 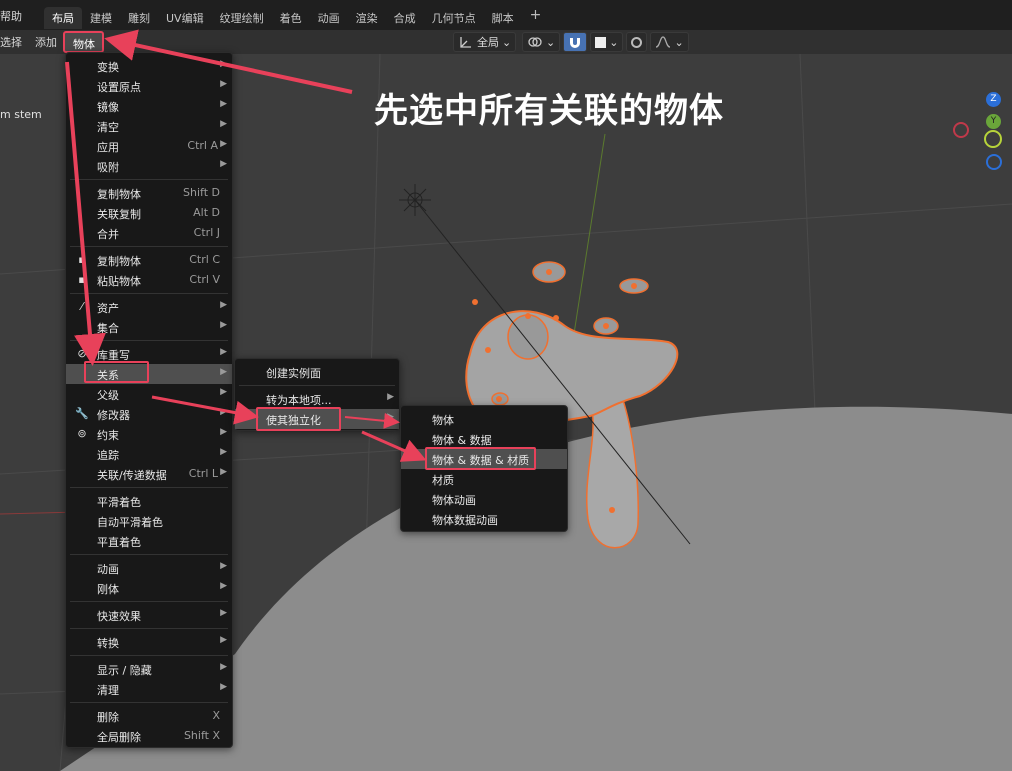 I want to click on proportional-edit-toggle, so click(x=637, y=42).